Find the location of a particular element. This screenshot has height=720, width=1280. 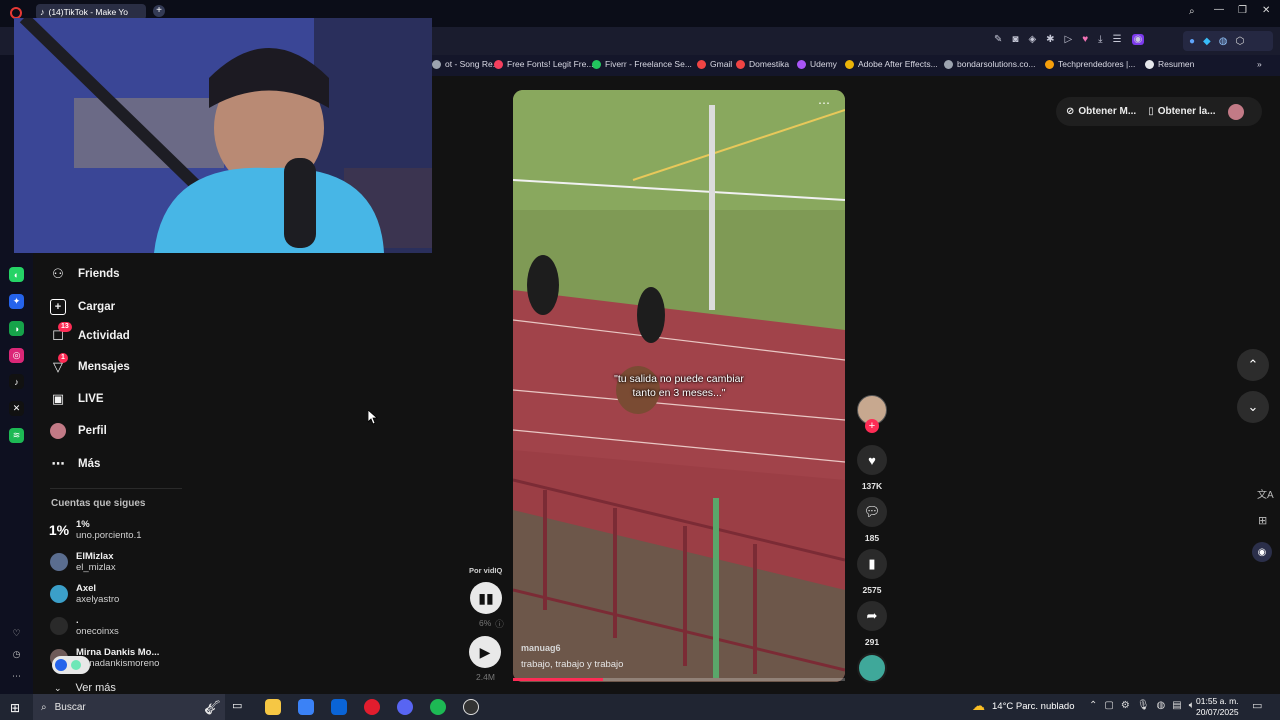

ext-translate-icon: ◆ is located at coordinates (1207, 41).